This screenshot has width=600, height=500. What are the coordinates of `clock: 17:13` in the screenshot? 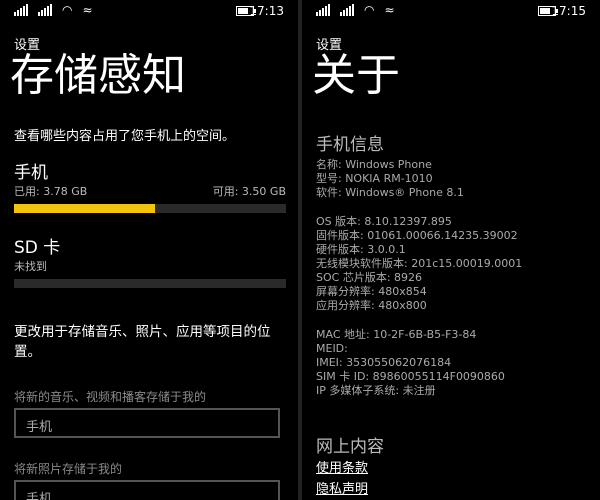 It's located at (266, 11).